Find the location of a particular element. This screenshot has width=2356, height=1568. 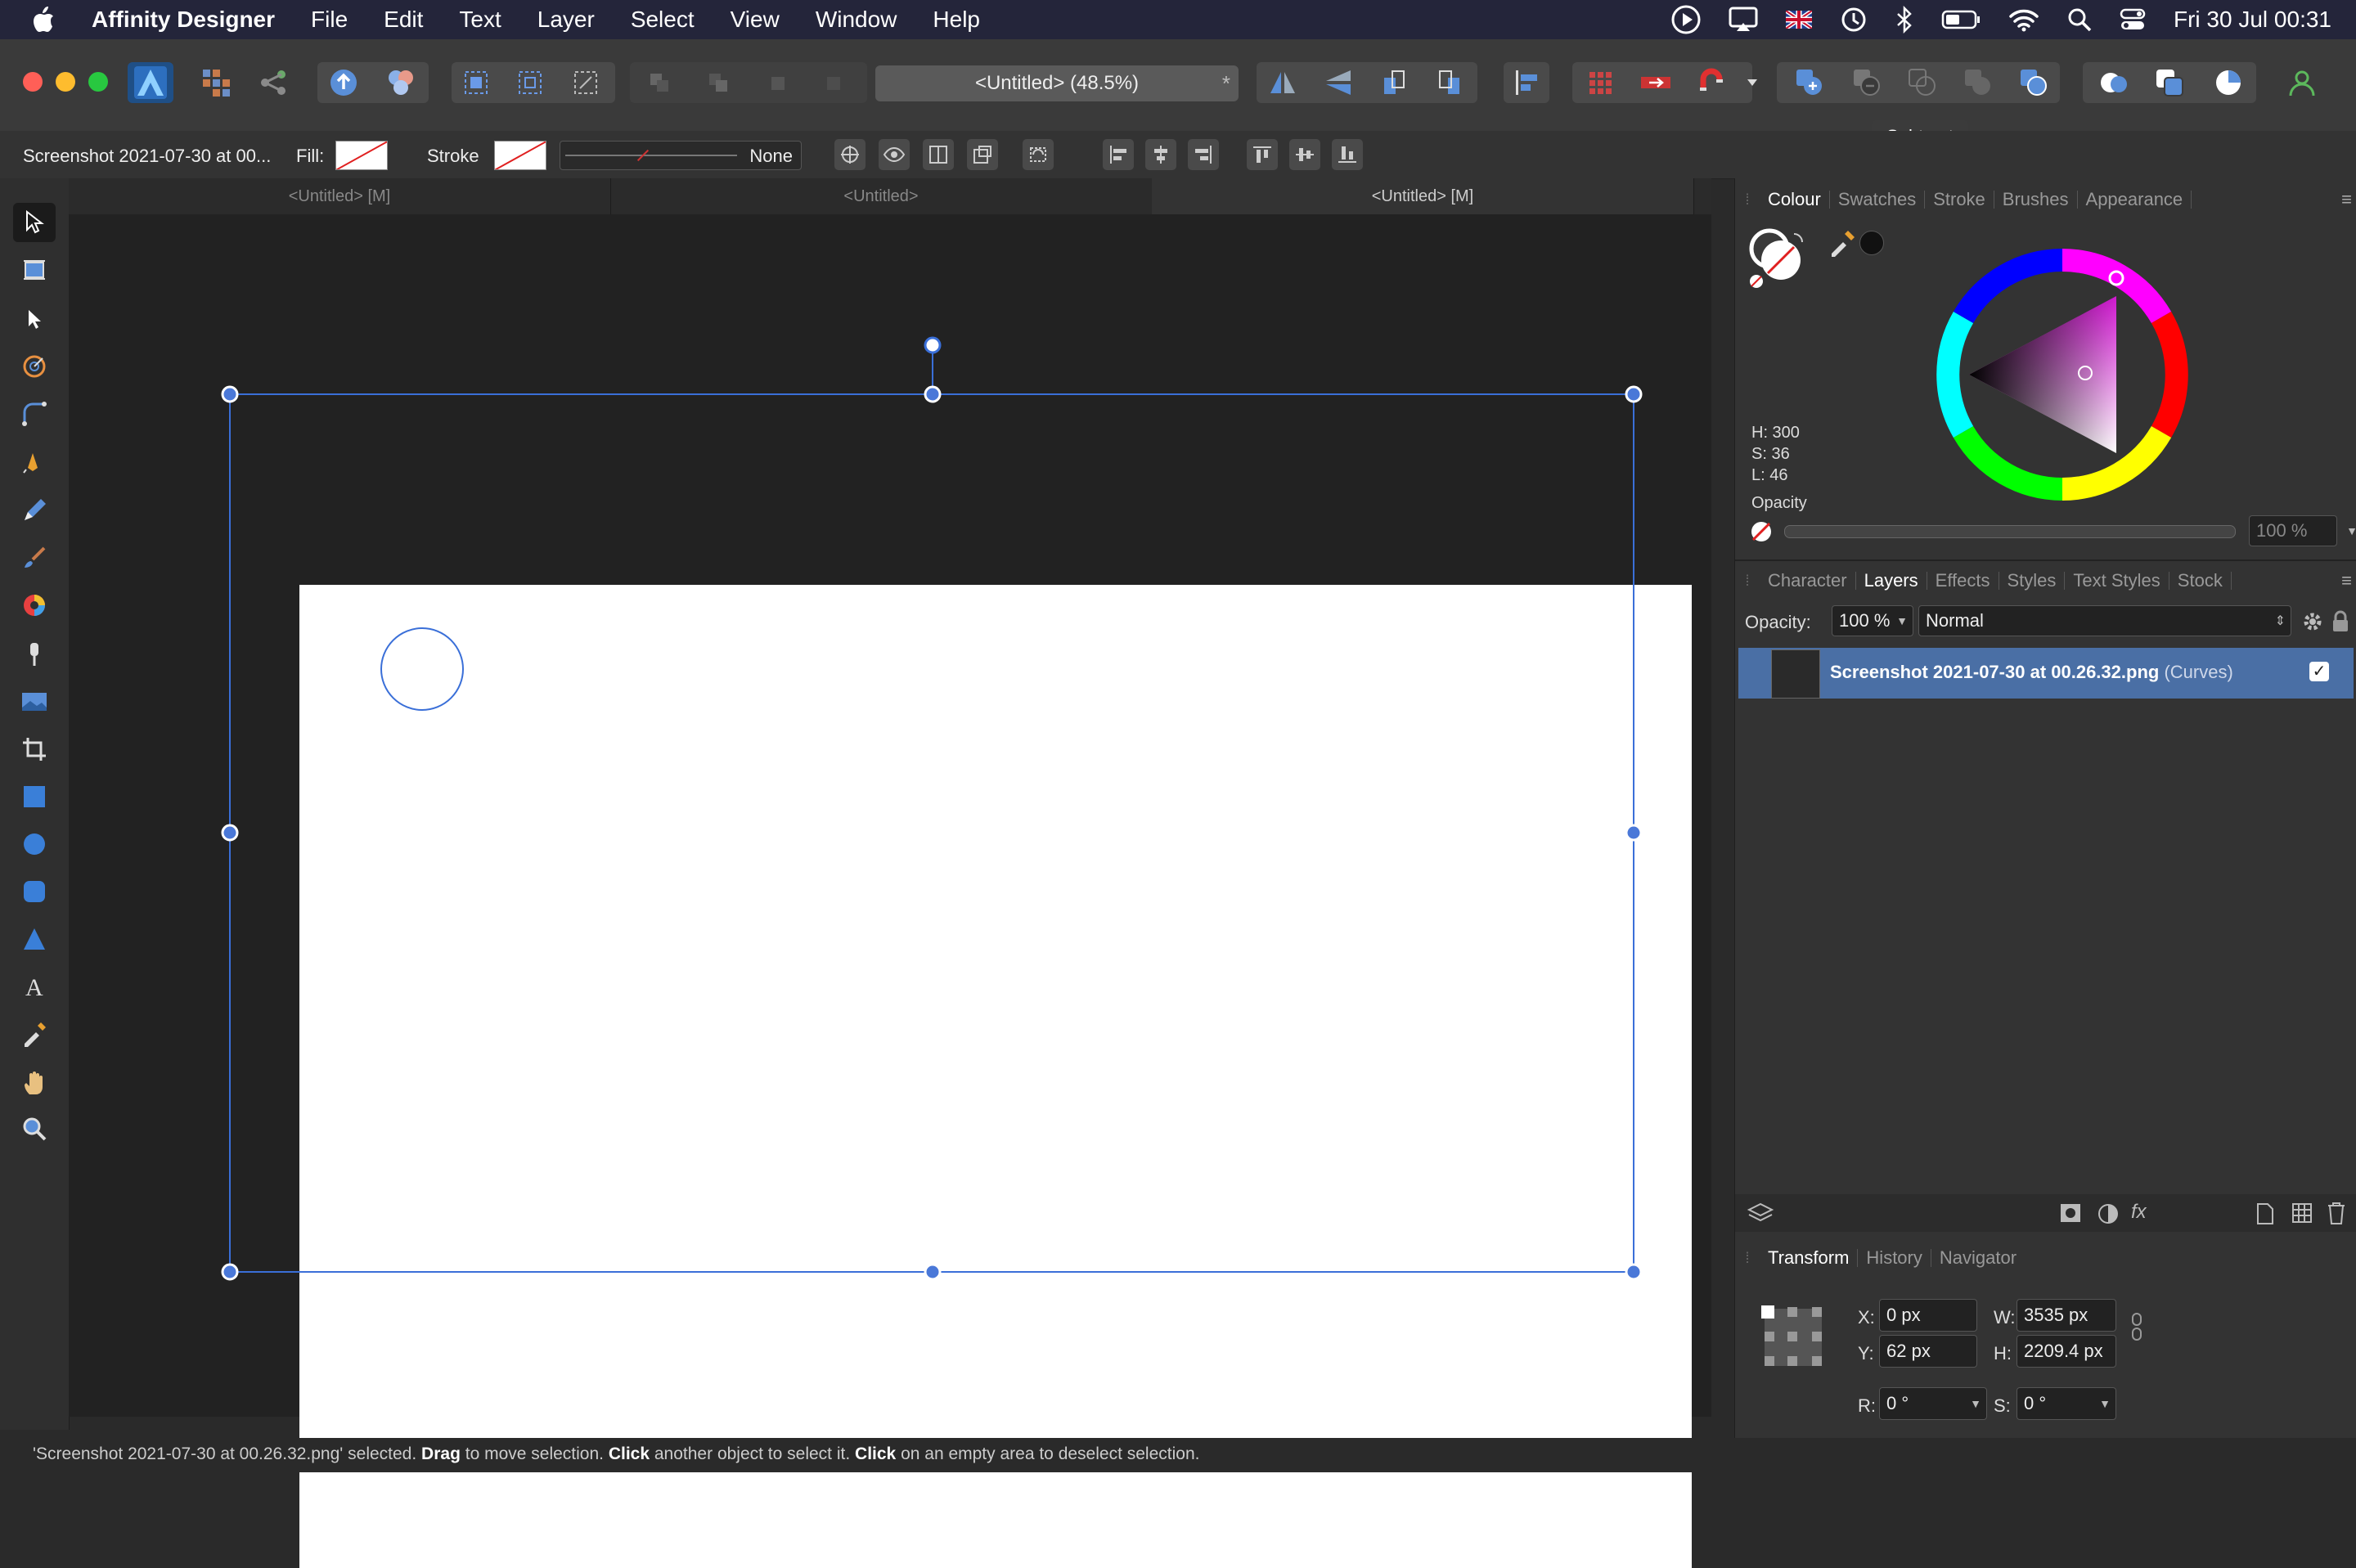

tab-stock: Stock is located at coordinates (2200, 581).